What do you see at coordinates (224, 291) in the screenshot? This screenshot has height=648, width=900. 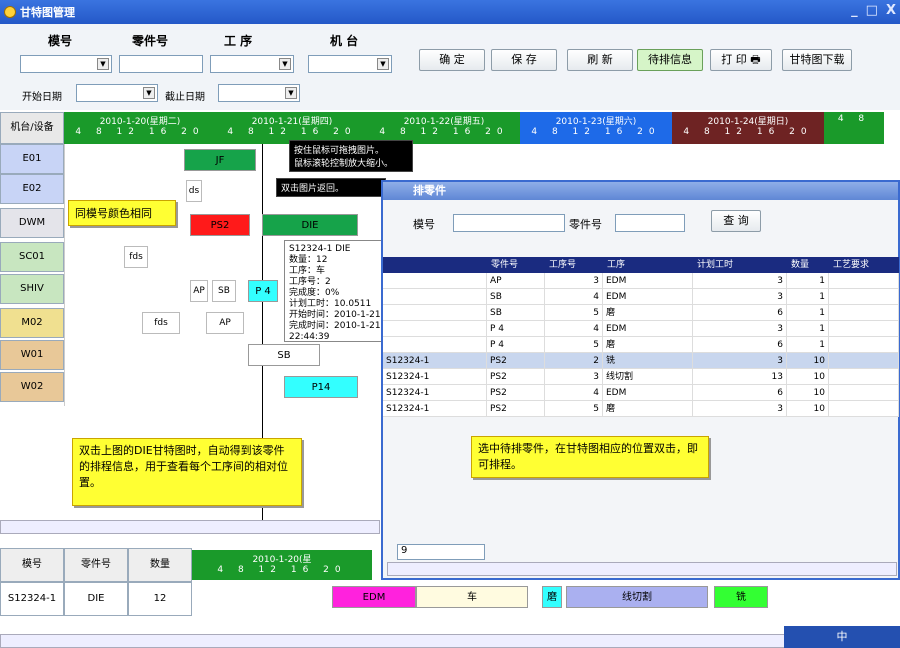 I see `task-shiv-sb: SB` at bounding box center [224, 291].